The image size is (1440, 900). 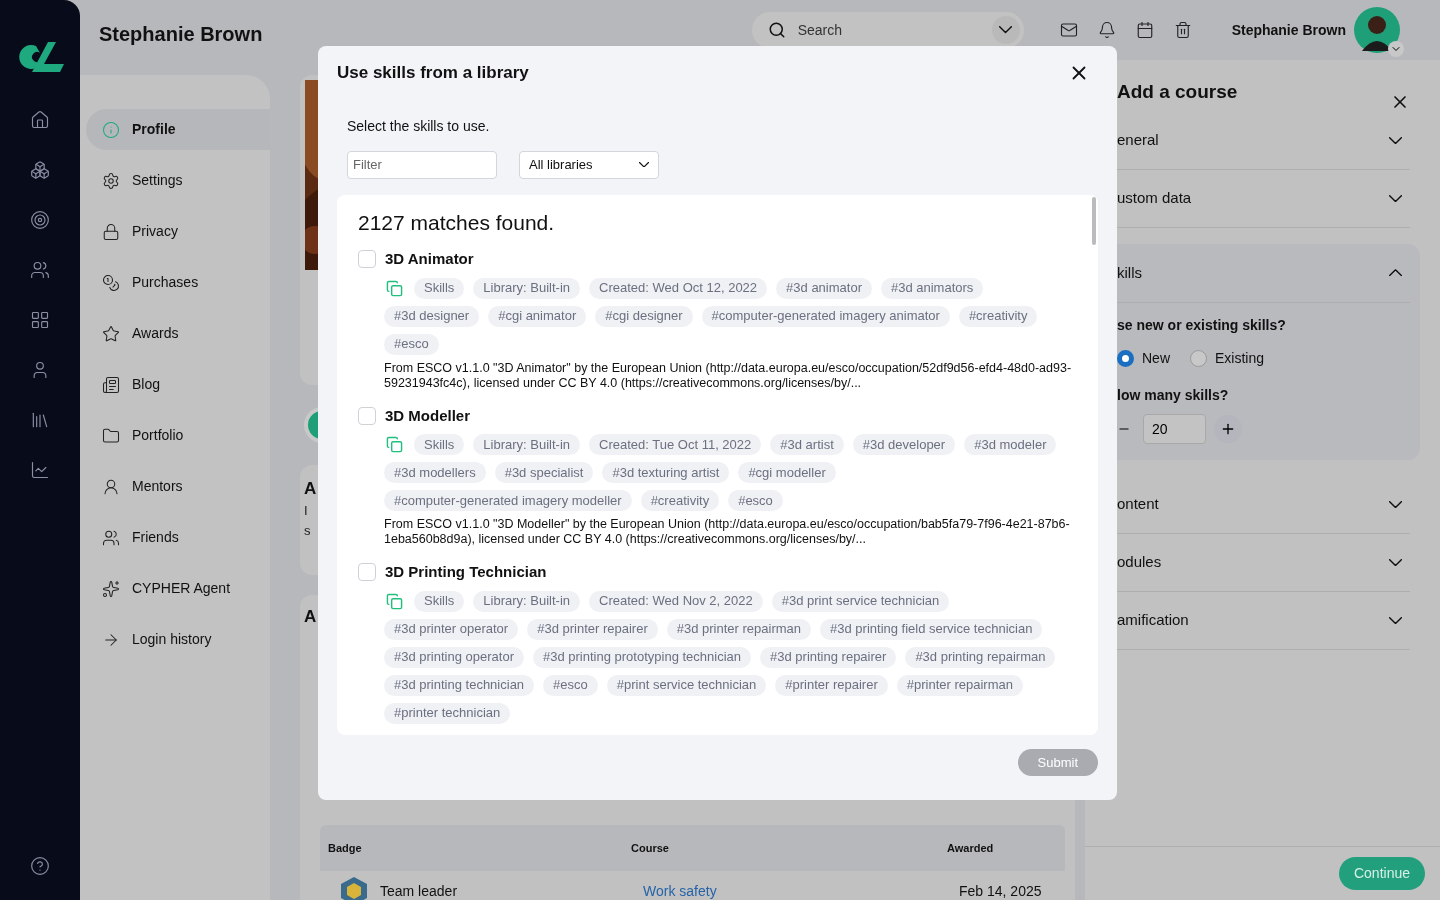 What do you see at coordinates (178, 537) in the screenshot?
I see `nav-item: Friends` at bounding box center [178, 537].